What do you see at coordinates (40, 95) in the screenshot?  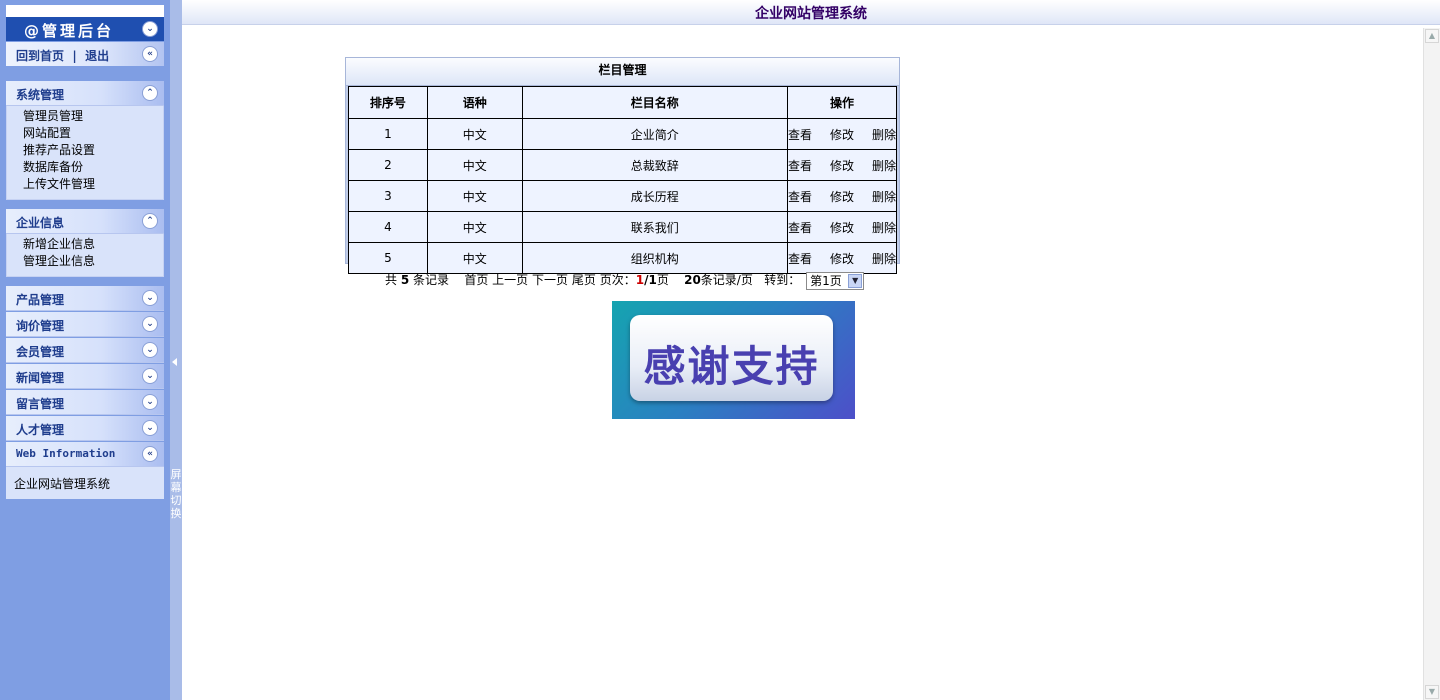 I see `section-system-title: 系统管理` at bounding box center [40, 95].